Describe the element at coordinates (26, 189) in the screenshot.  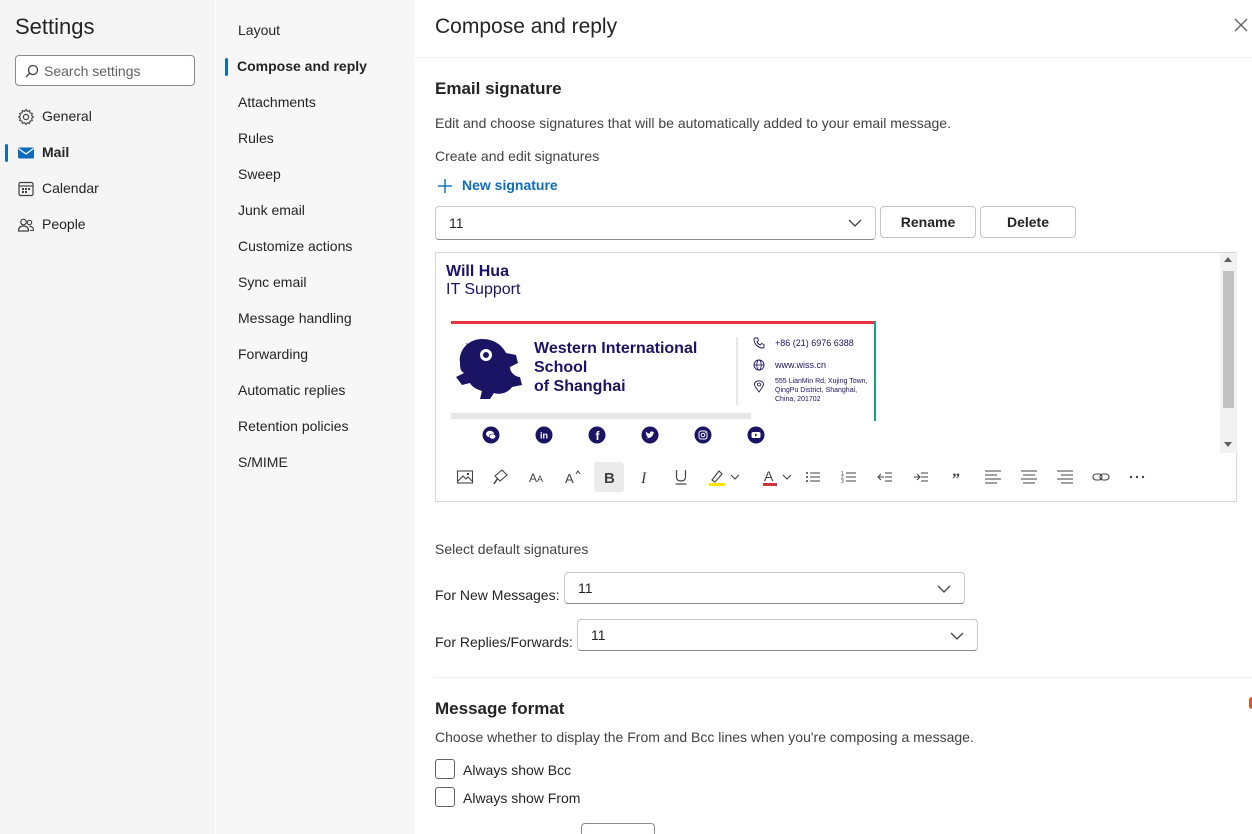
I see `calendar-icon` at that location.